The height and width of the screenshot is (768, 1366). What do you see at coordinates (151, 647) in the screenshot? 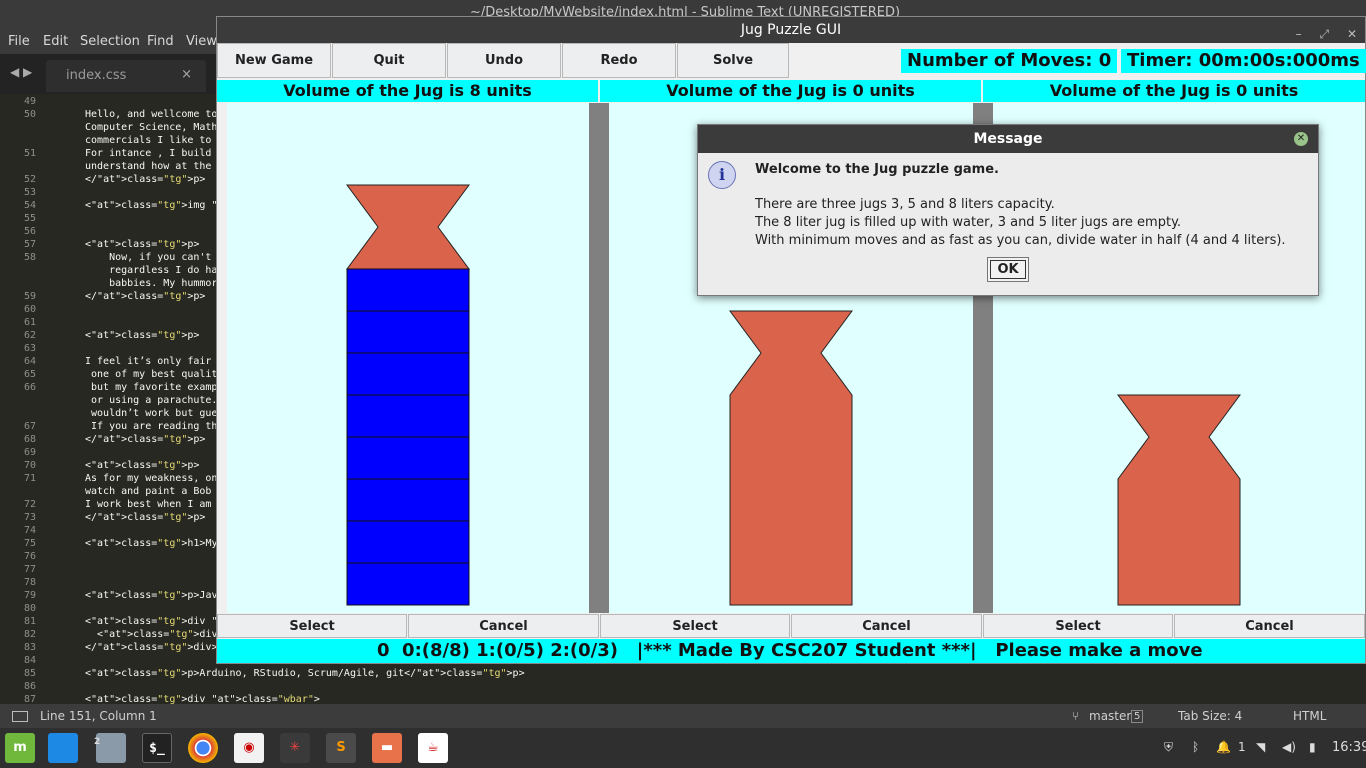
I see `code-line: </"at">class="tg">div>` at bounding box center [151, 647].